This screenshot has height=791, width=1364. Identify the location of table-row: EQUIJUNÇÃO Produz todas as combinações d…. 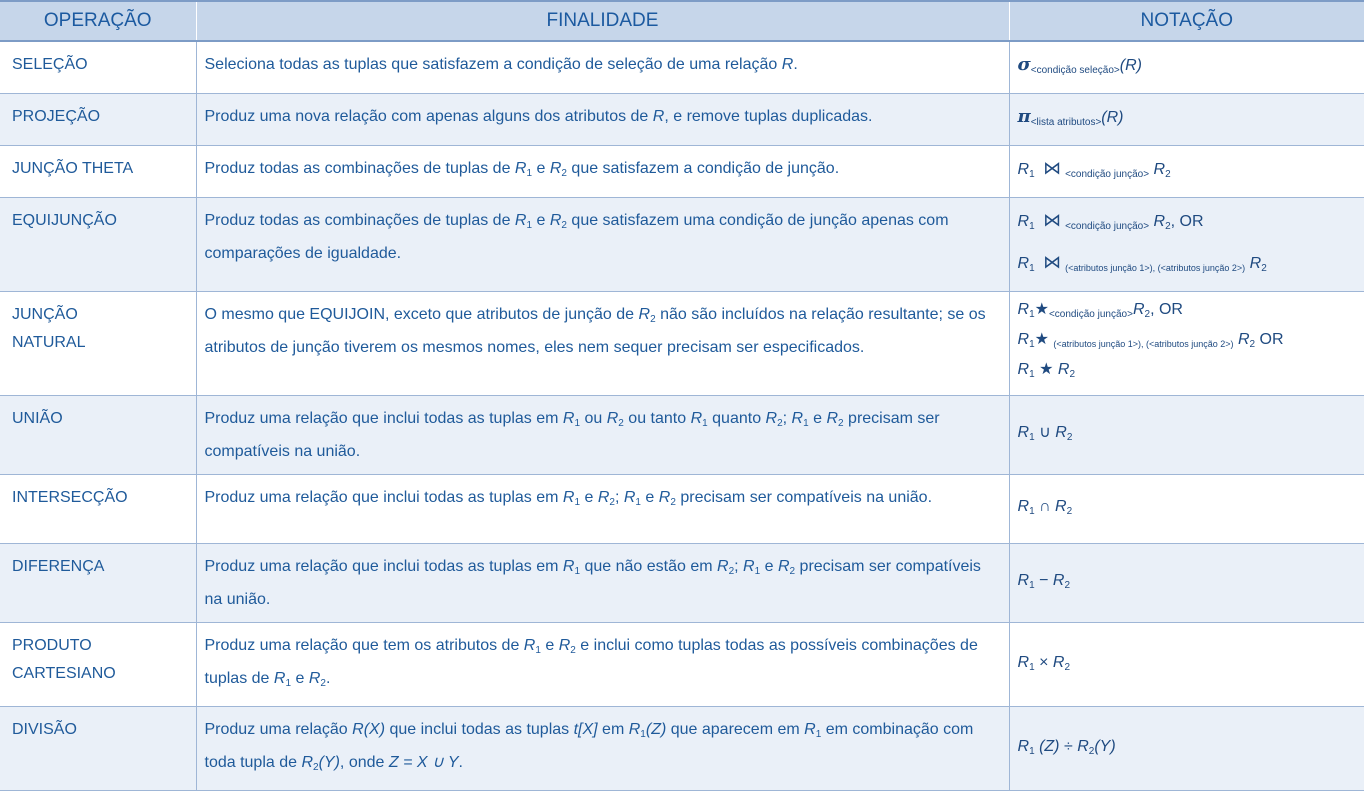
(682, 244).